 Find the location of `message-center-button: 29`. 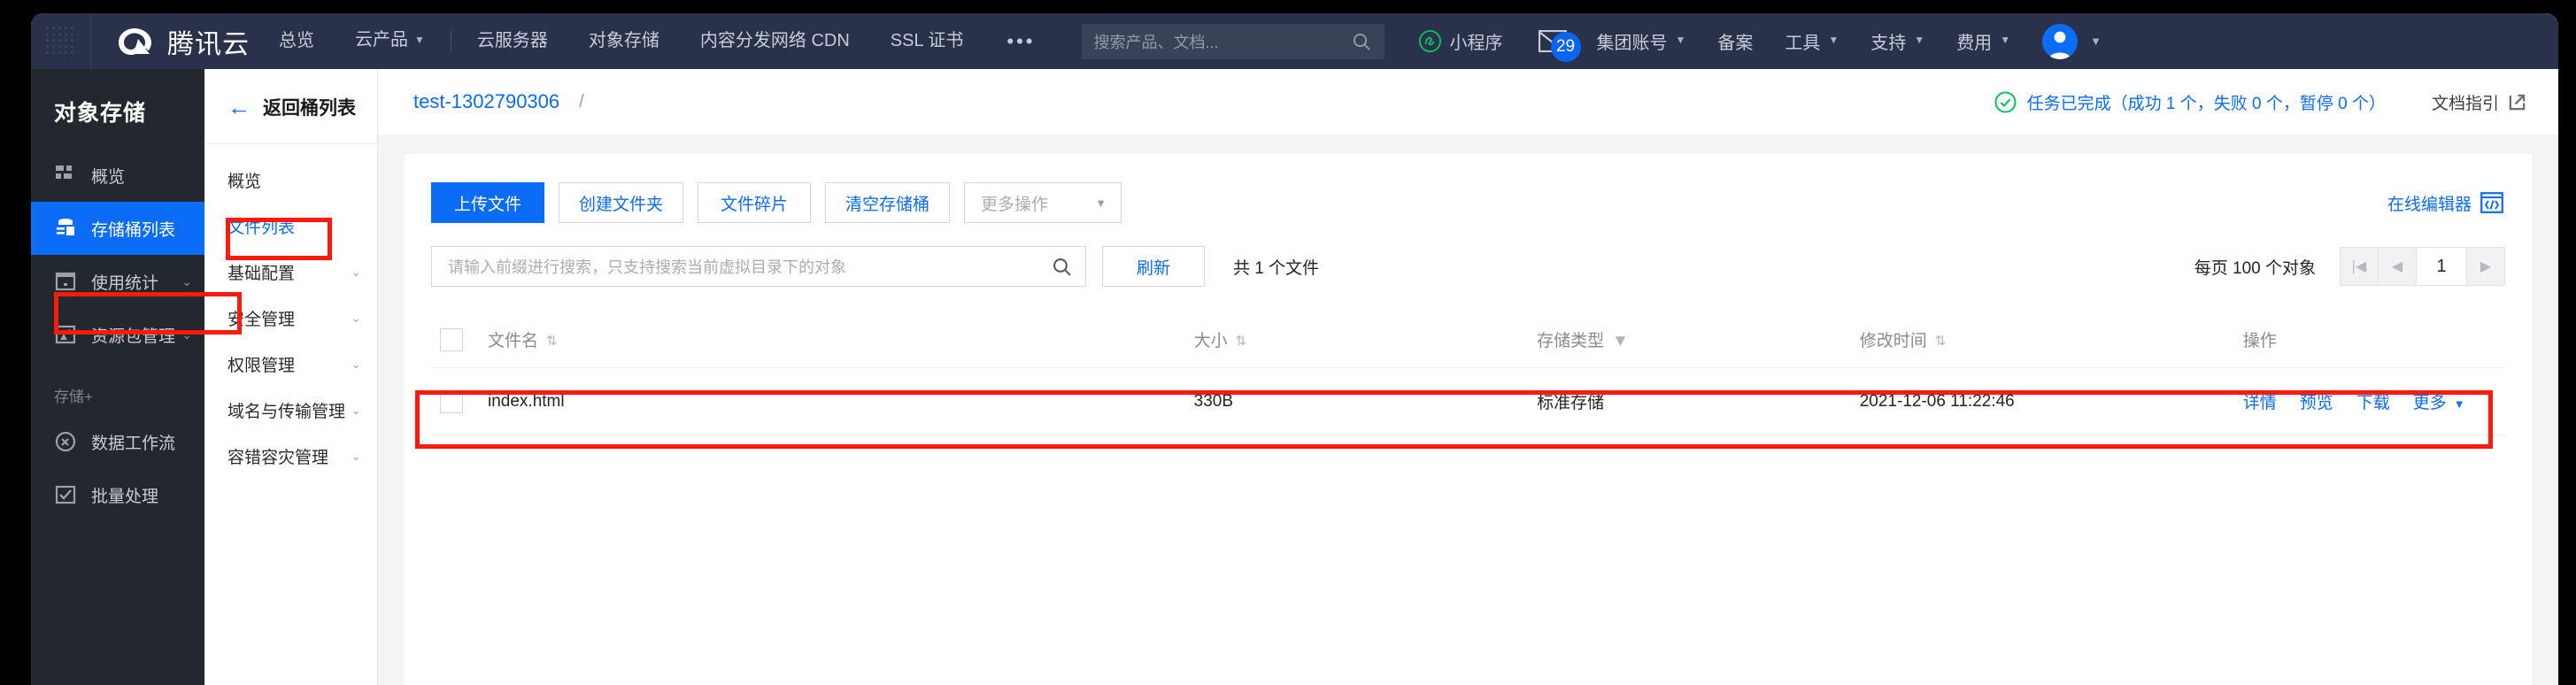

message-center-button: 29 is located at coordinates (1550, 46).